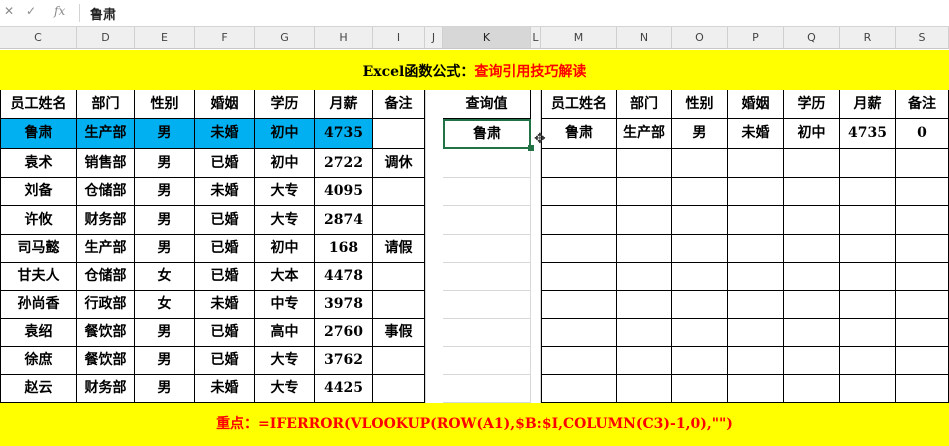 This screenshot has height=446, width=949. I want to click on left-table-cell: 中专, so click(285, 305).